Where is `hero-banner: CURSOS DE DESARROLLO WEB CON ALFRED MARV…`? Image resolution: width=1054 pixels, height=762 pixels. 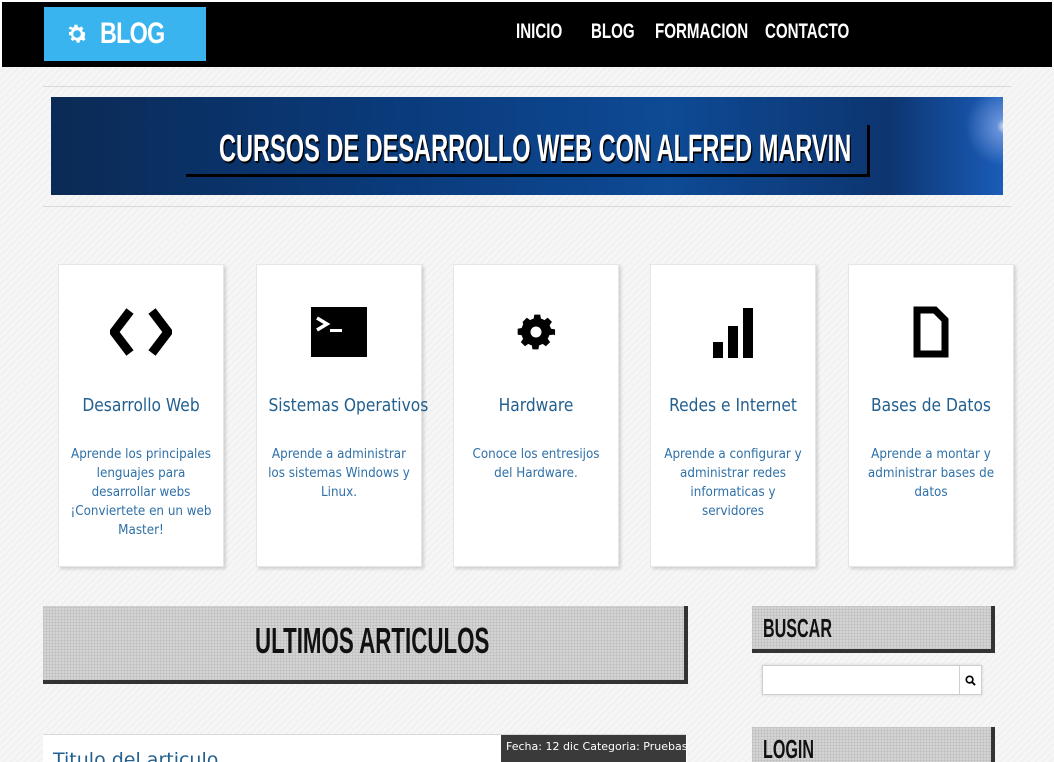 hero-banner: CURSOS DE DESARROLLO WEB CON ALFRED MARV… is located at coordinates (527, 146).